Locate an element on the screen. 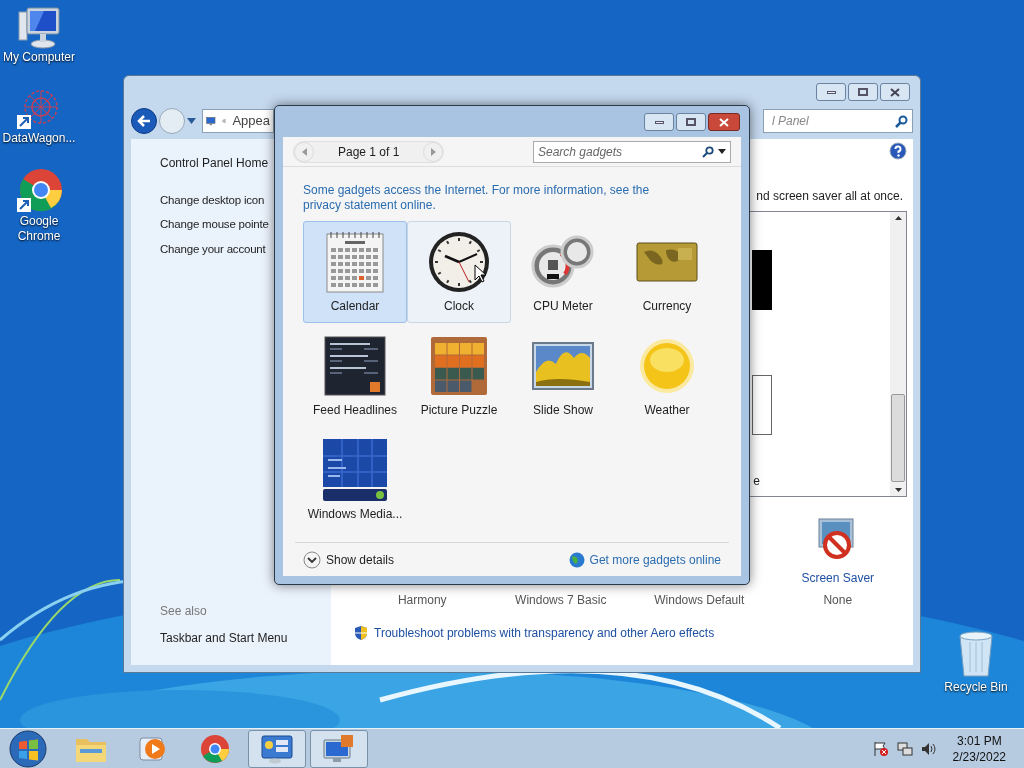 This screenshot has width=1024, height=768. start-button is located at coordinates (28, 748).